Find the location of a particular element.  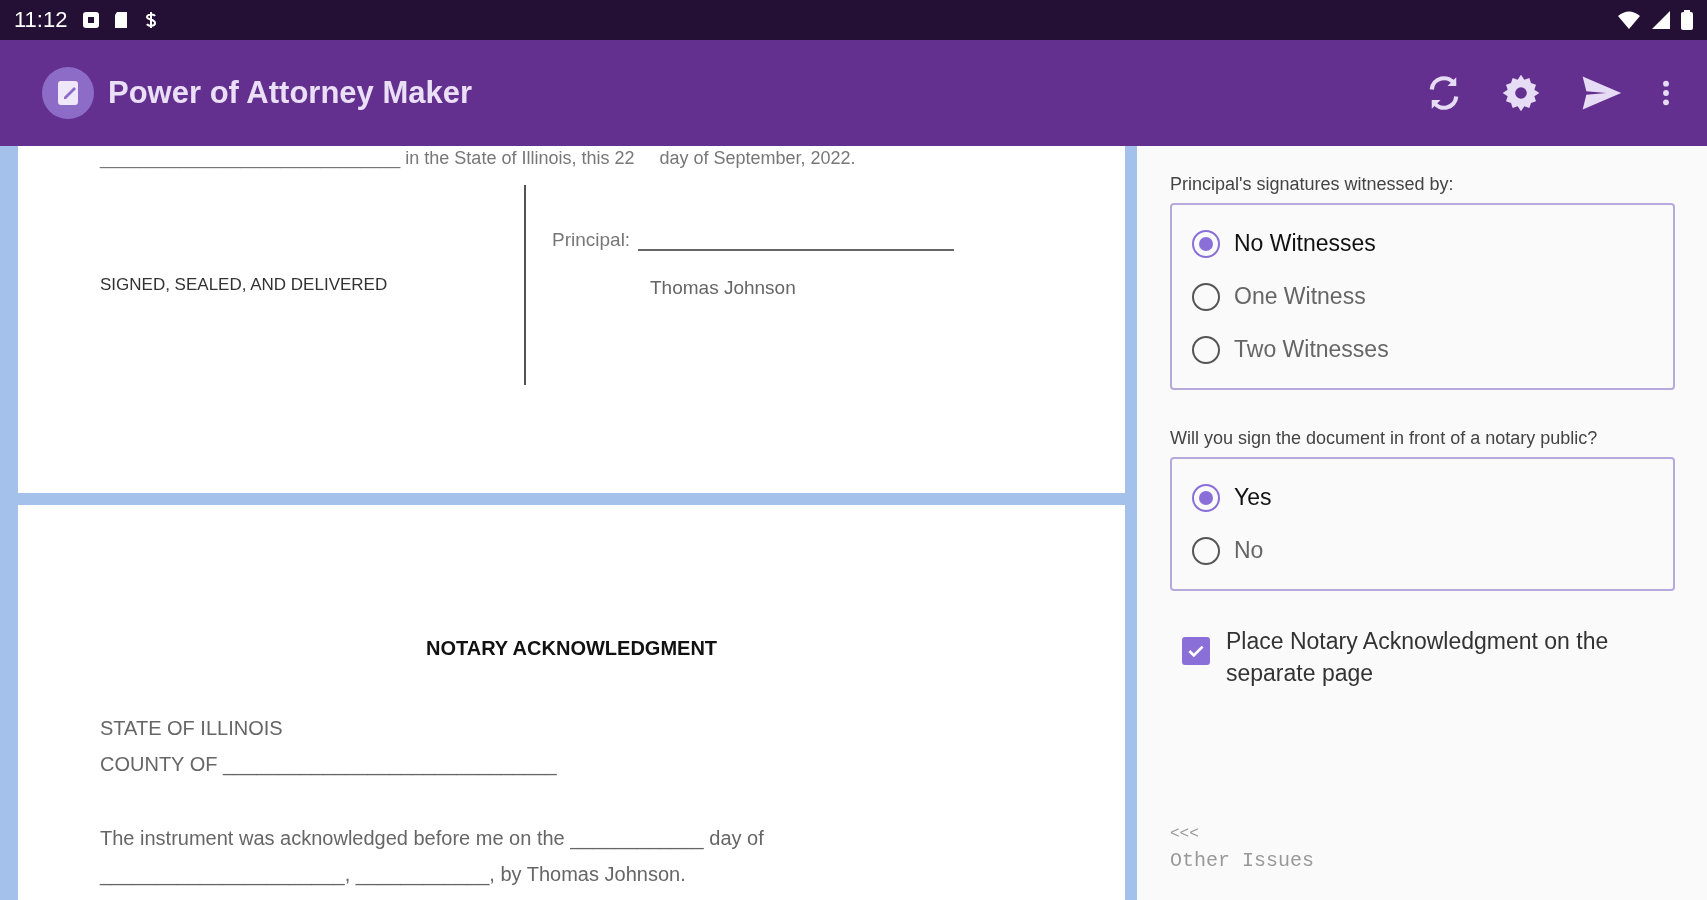

app-title: Power of Attorney Maker is located at coordinates (290, 93).